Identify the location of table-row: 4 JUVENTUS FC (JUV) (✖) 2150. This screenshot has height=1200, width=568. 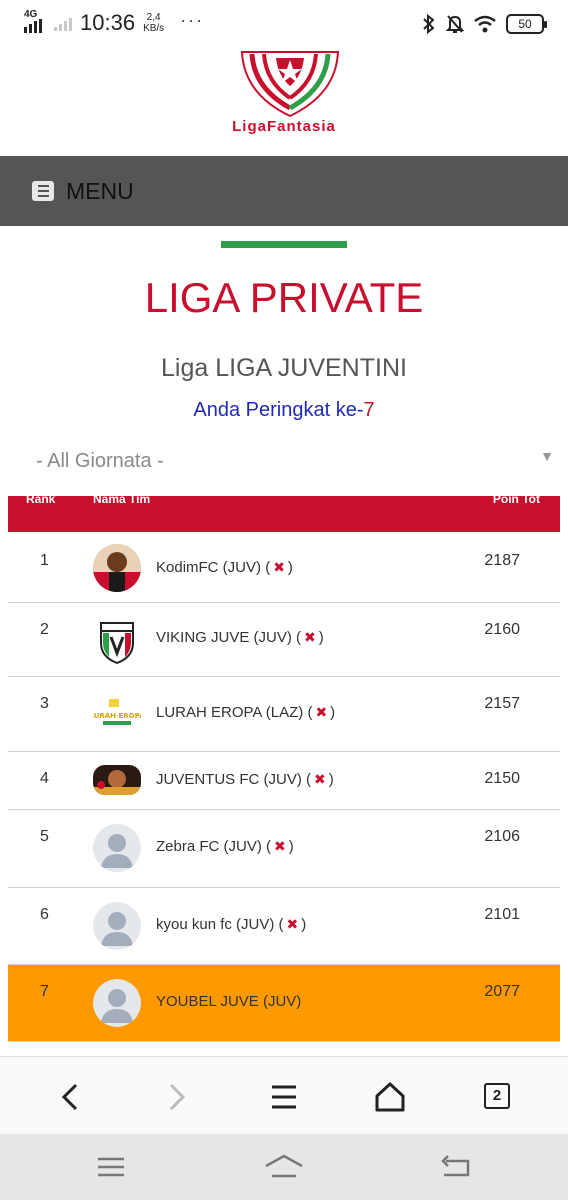
(284, 781).